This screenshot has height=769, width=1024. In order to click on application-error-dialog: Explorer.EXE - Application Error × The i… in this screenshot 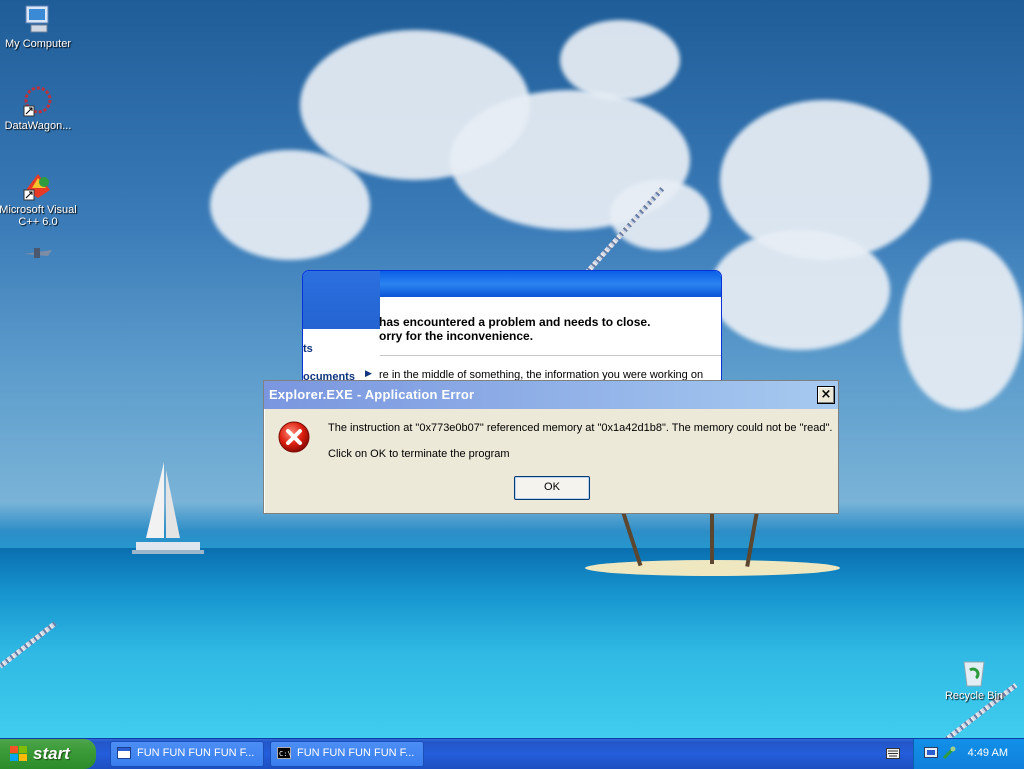, I will do `click(551, 447)`.